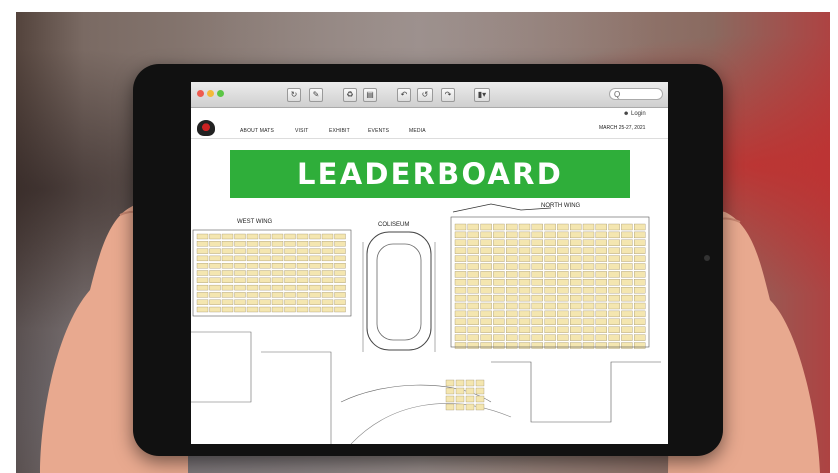 This screenshot has height=473, width=838. Describe the element at coordinates (220, 93) in the screenshot. I see `zoom-window-button` at that location.